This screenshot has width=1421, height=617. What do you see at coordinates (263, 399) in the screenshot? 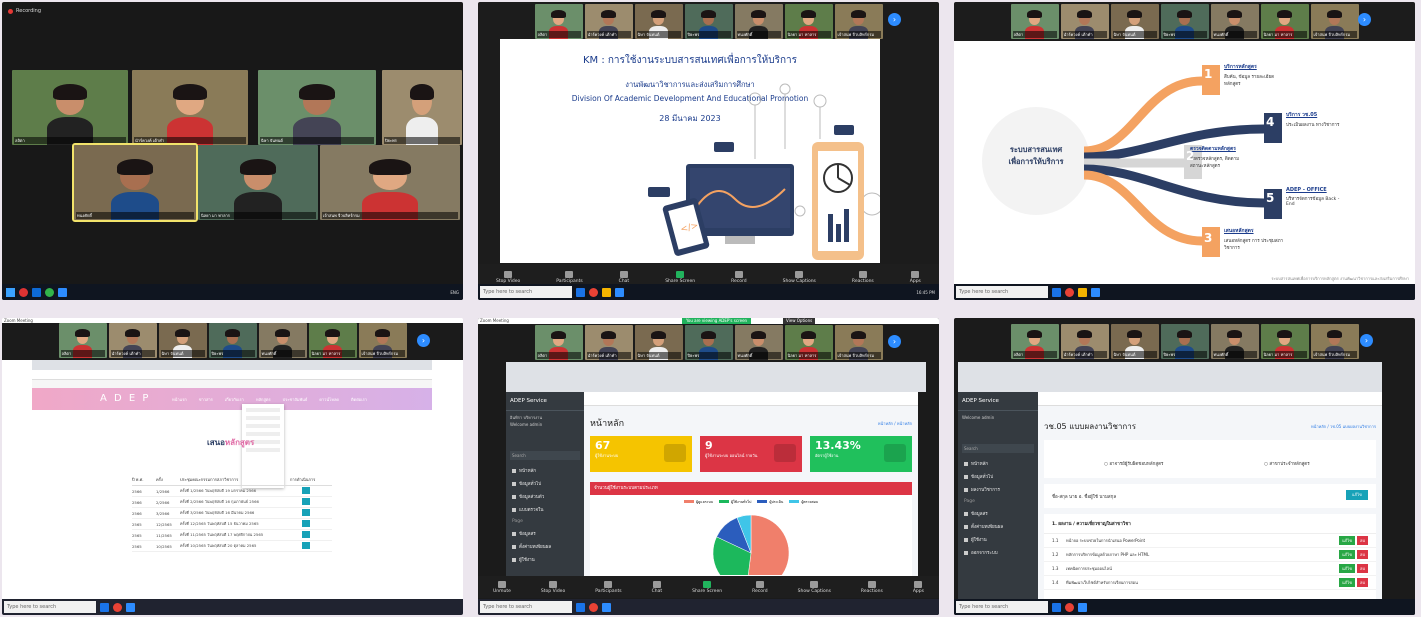
I see `site-nav-item: หลักสูตร` at bounding box center [263, 399].